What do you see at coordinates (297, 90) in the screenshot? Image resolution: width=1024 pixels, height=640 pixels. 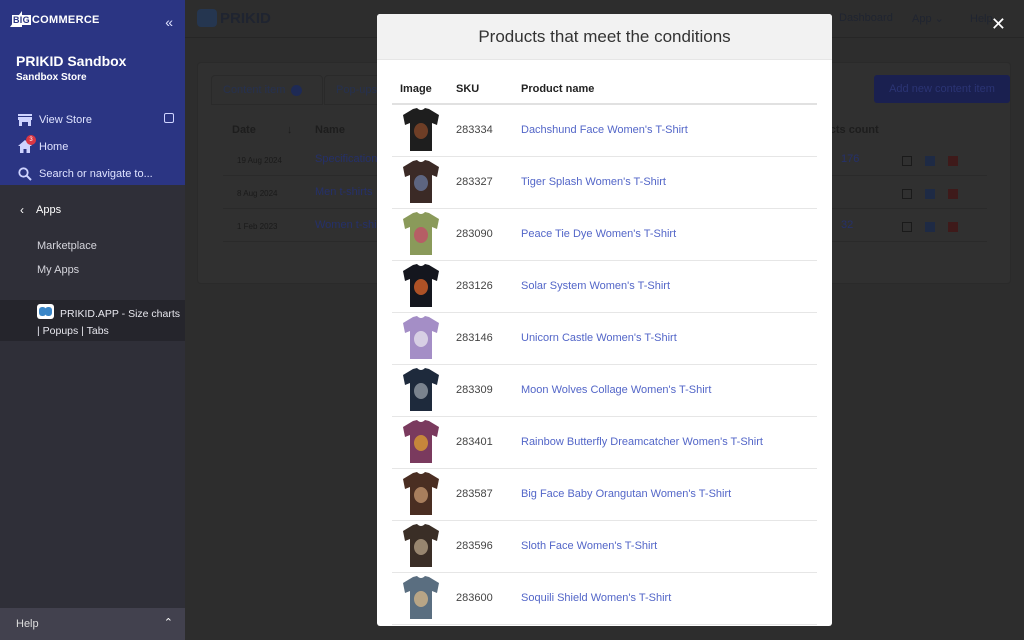 I see `help-circle-icon` at bounding box center [297, 90].